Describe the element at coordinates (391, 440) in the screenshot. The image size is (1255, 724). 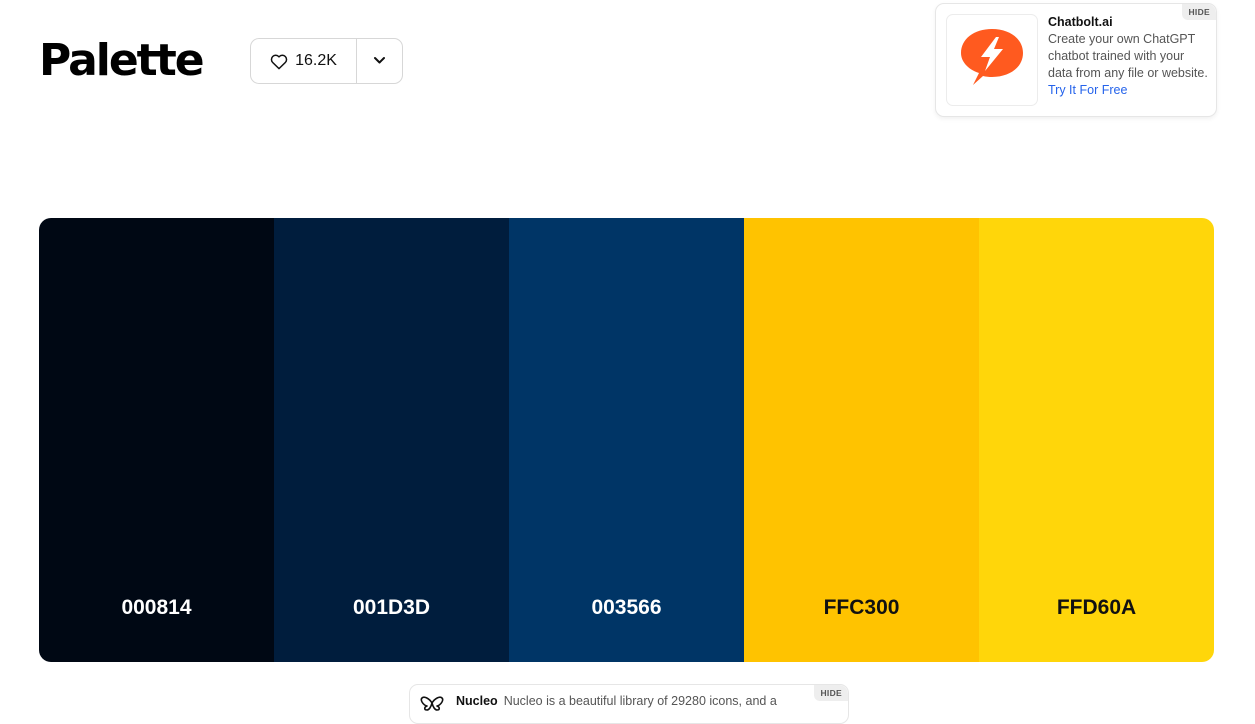
I see `color-swatch: 001D3D` at that location.